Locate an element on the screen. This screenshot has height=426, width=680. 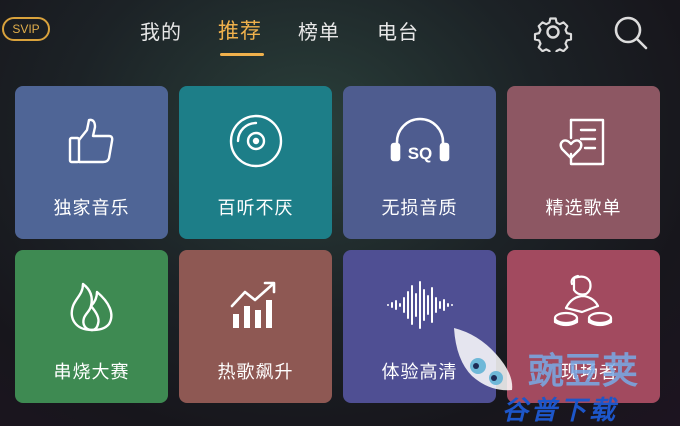
active-tab-indicator is located at coordinates (242, 54).